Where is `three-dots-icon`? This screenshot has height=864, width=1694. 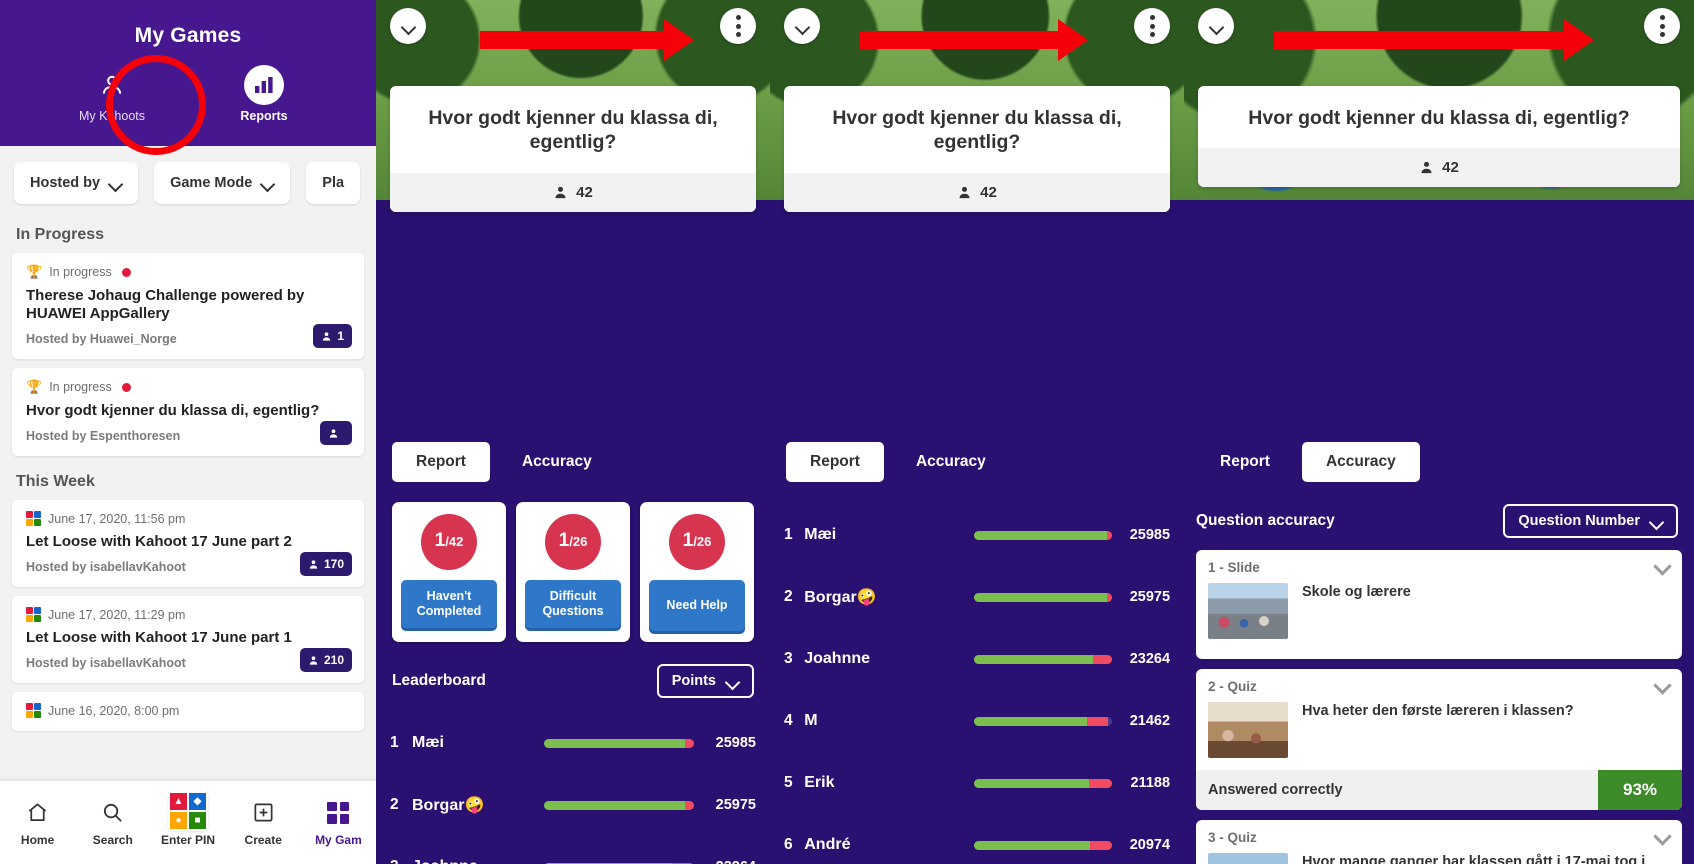
three-dots-icon is located at coordinates (738, 26).